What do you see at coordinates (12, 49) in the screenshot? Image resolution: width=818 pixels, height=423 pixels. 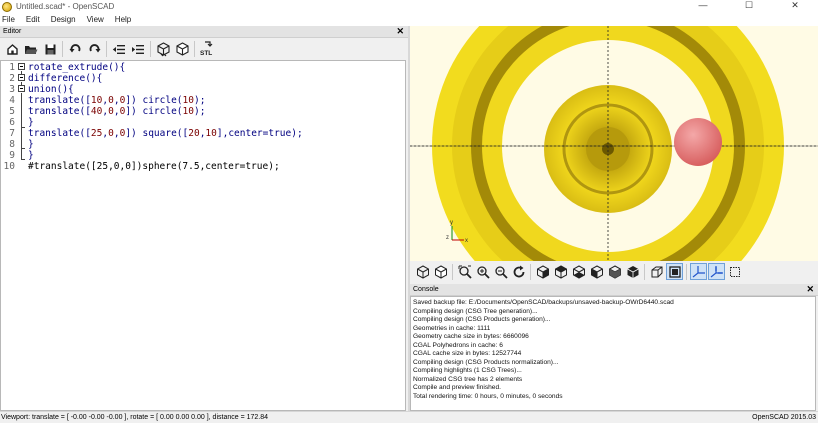 I see `new-icon` at bounding box center [12, 49].